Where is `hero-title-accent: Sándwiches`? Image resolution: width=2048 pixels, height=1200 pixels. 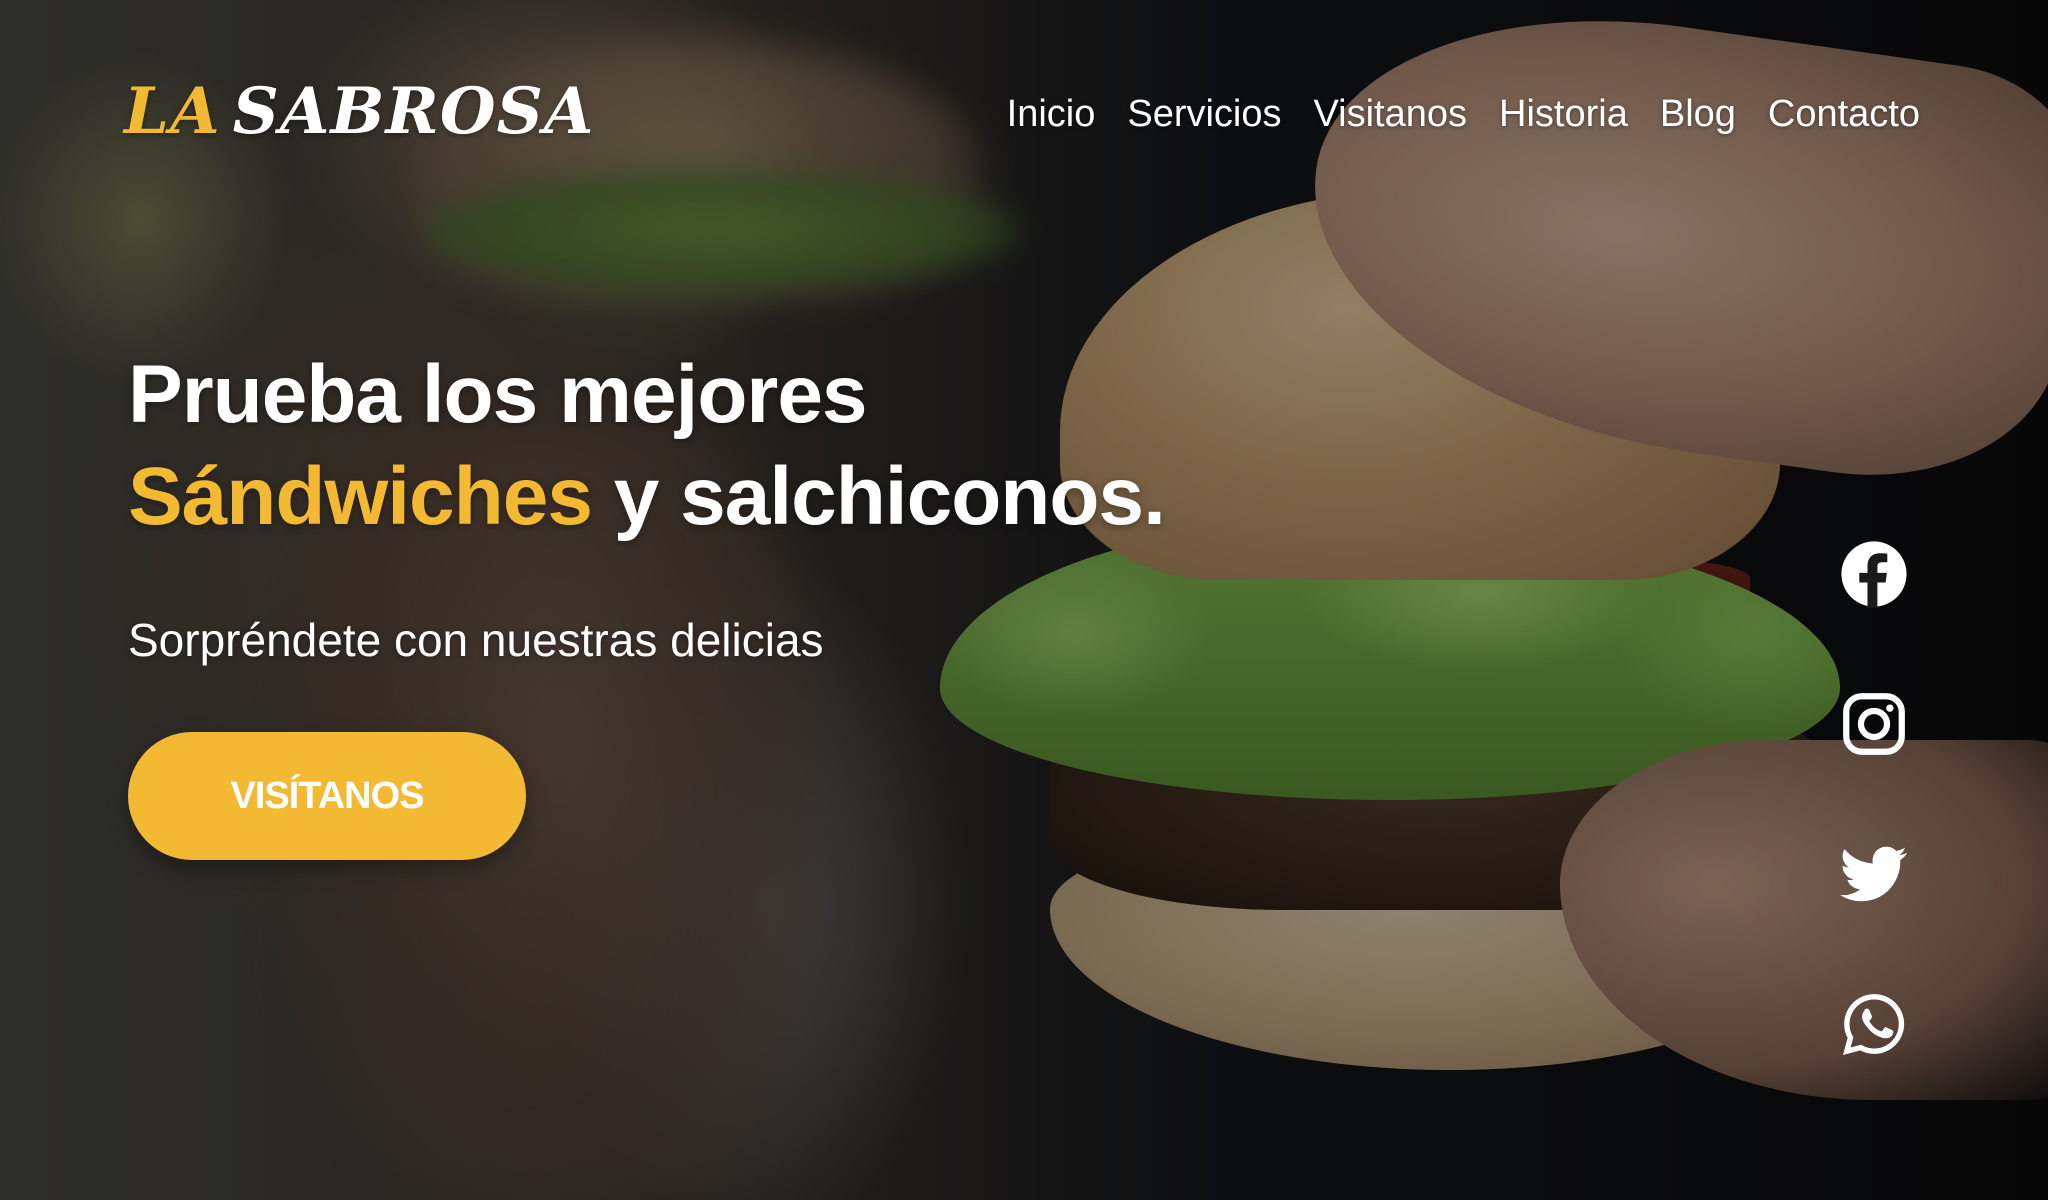 hero-title-accent: Sándwiches is located at coordinates (360, 496).